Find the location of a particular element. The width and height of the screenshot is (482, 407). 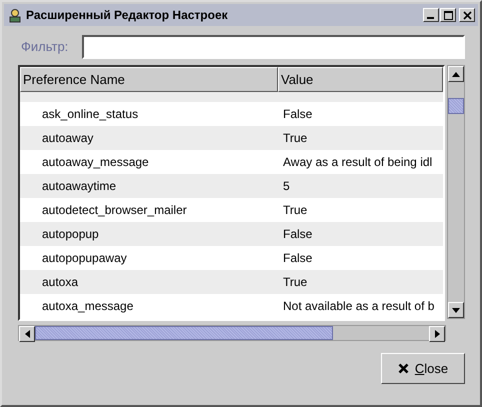

right-arrow-icon is located at coordinates (437, 334).